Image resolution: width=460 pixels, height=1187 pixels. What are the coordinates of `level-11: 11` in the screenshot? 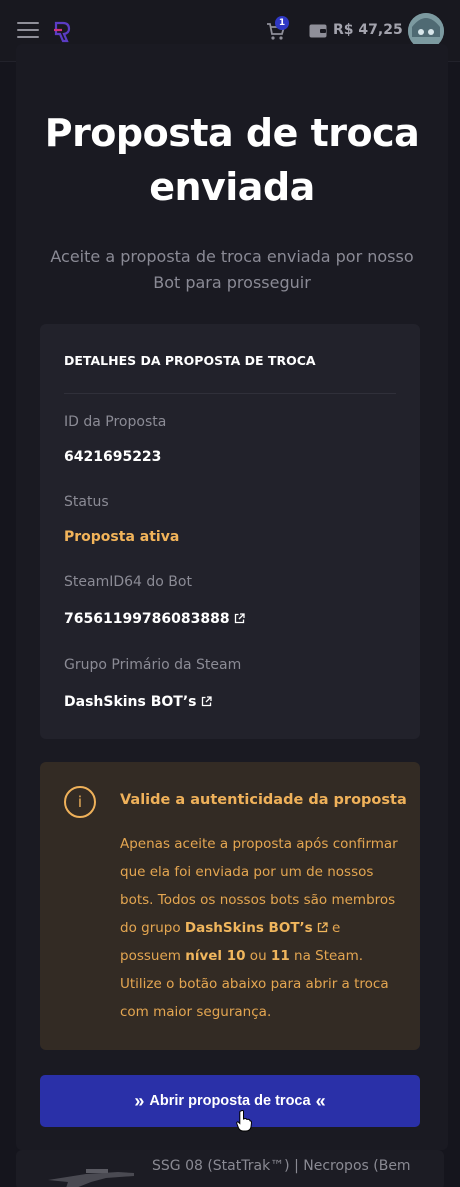 It's located at (280, 956).